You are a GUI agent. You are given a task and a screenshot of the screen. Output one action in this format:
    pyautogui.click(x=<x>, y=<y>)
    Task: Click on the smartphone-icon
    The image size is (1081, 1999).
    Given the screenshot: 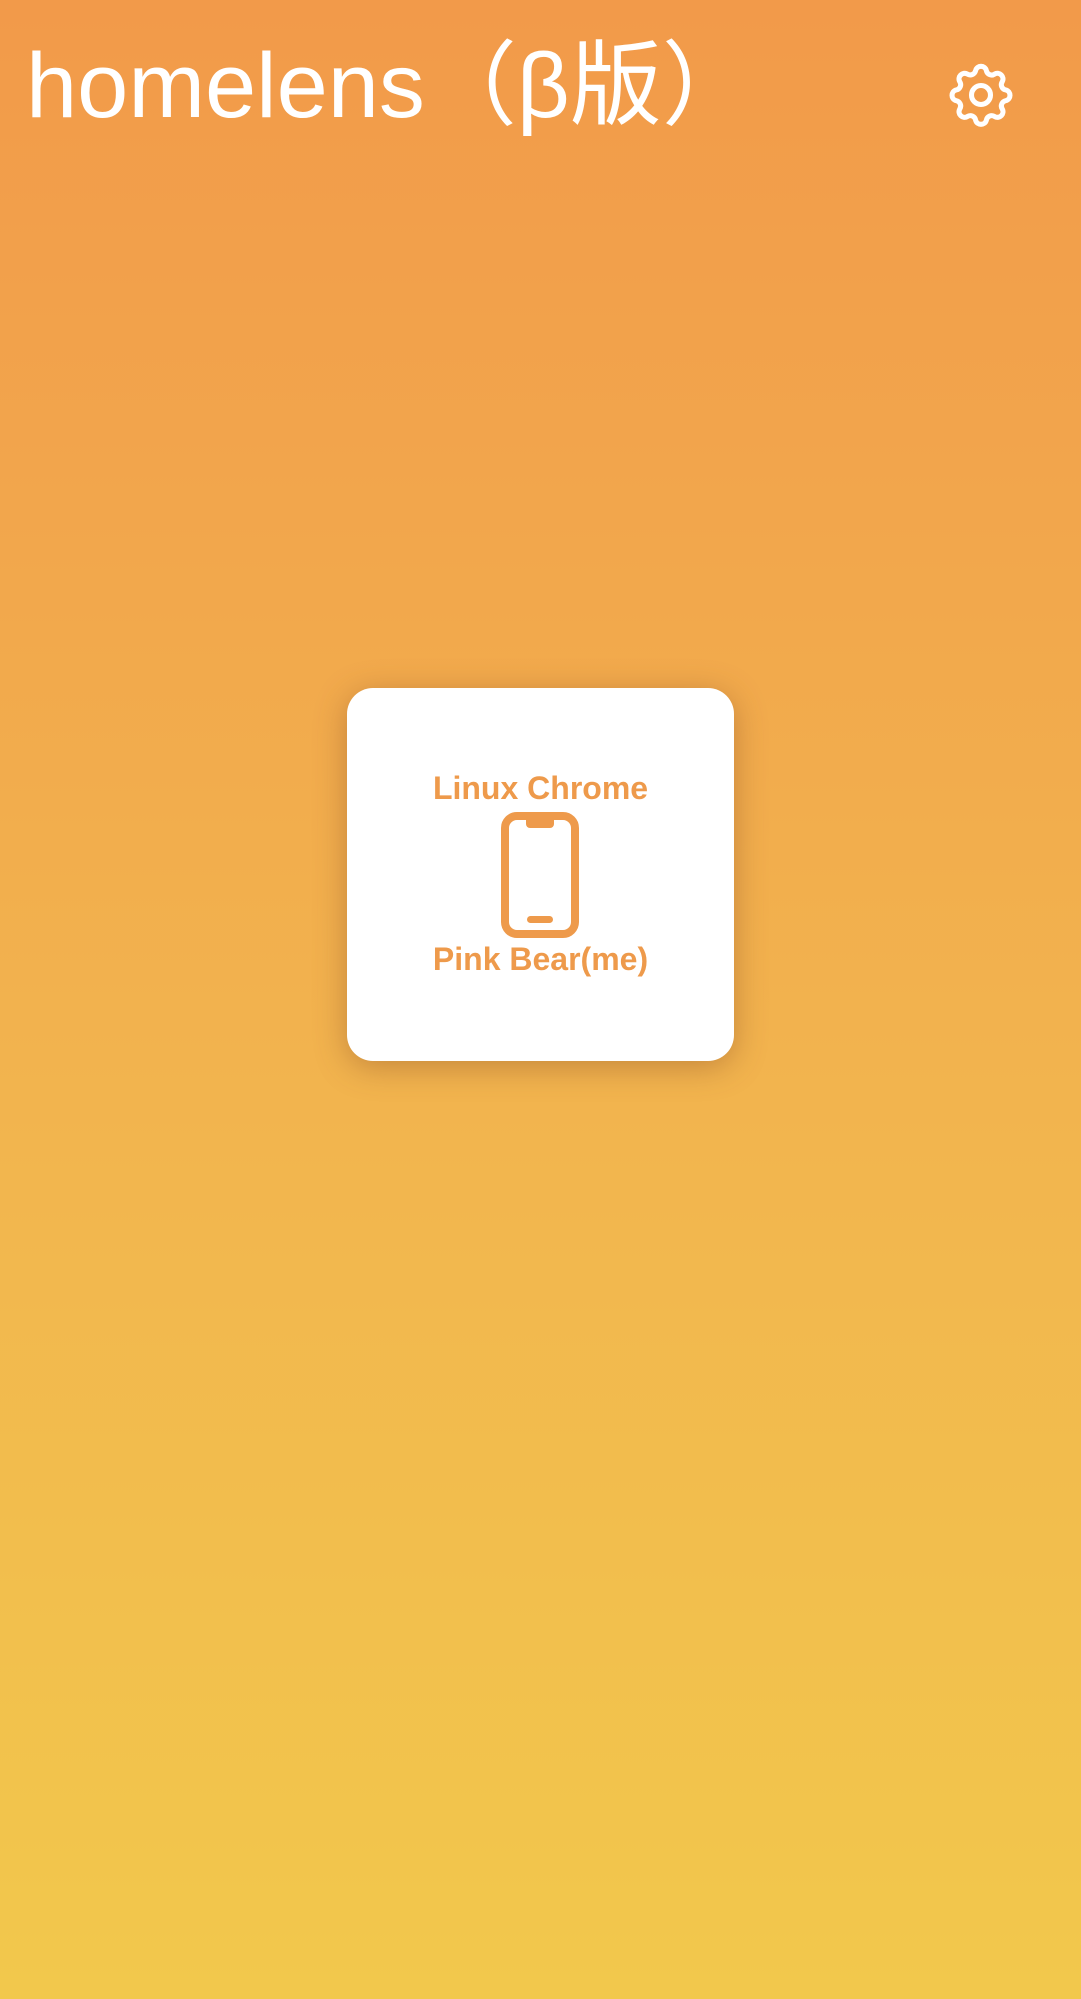 What is the action you would take?
    pyautogui.click(x=540, y=875)
    